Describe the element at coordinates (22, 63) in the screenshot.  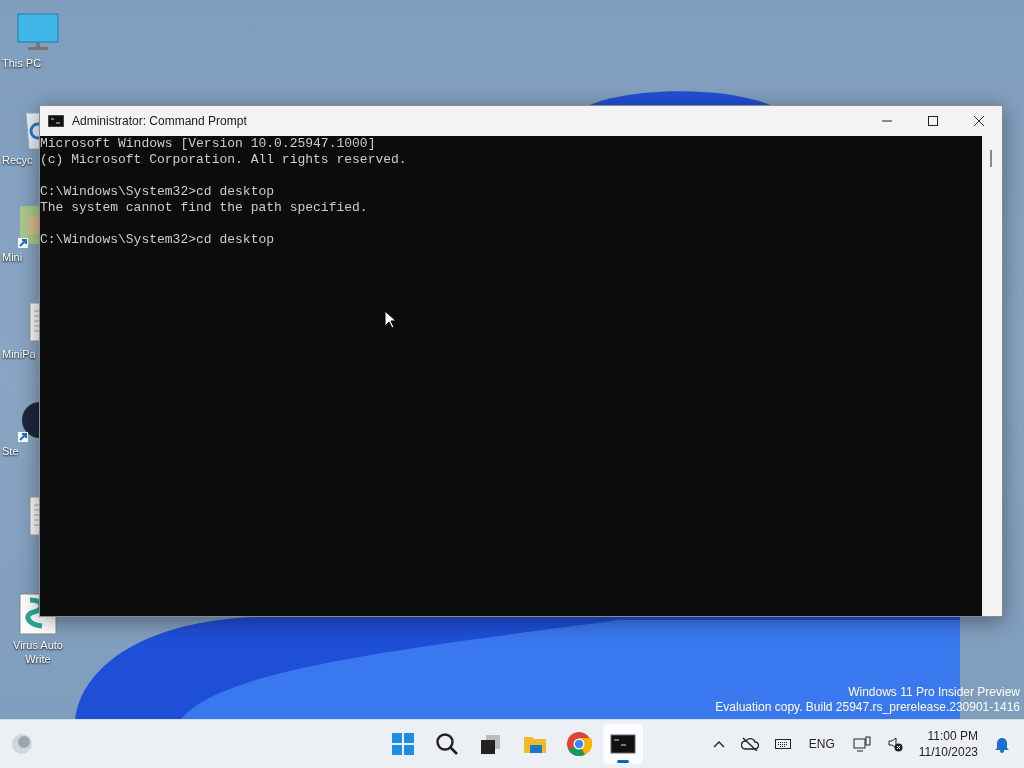
I see `desktop-icon-label: This PC` at that location.